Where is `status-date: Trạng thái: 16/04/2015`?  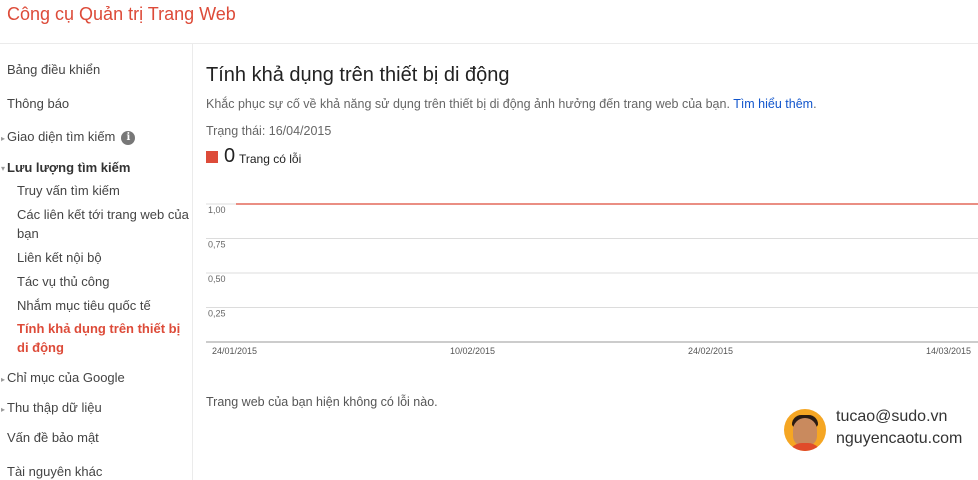 status-date: Trạng thái: 16/04/2015 is located at coordinates (269, 131).